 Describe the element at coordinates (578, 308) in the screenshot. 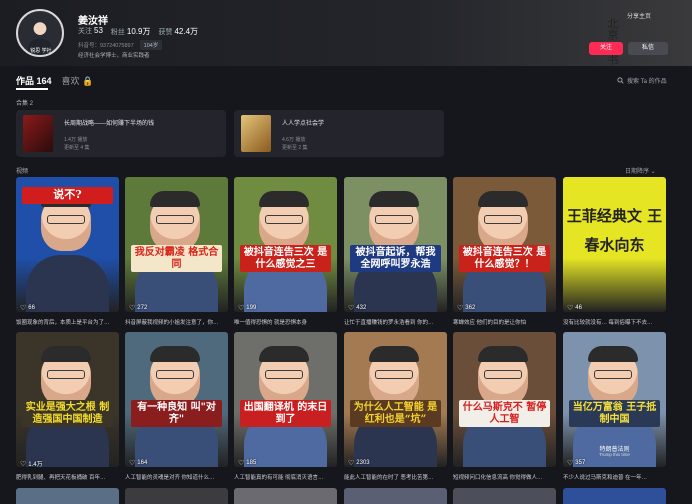

I see `video-likes-count: 46` at that location.